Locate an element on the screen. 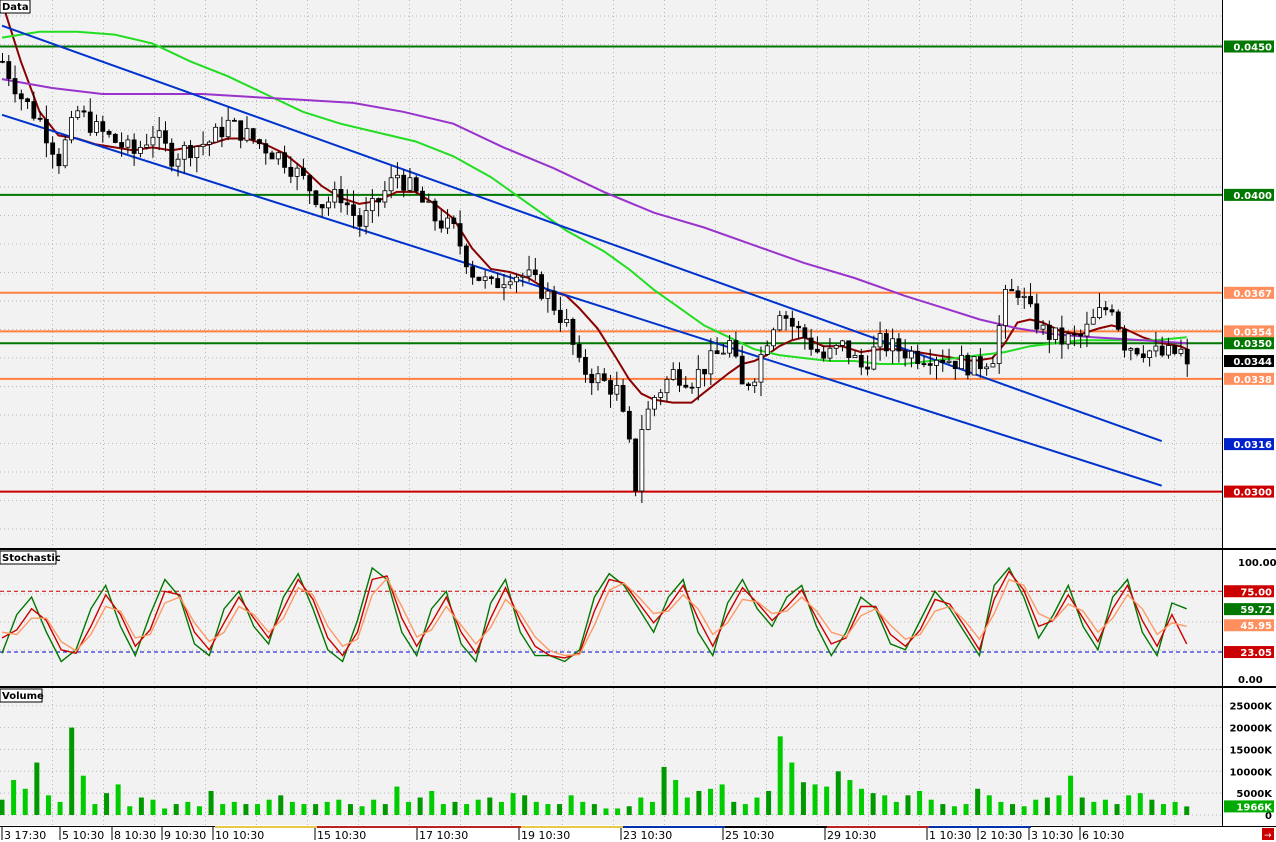 Image resolution: width=1276 pixels, height=842 pixels. axis-value-tag-label: 0.0400 is located at coordinates (1252, 196).